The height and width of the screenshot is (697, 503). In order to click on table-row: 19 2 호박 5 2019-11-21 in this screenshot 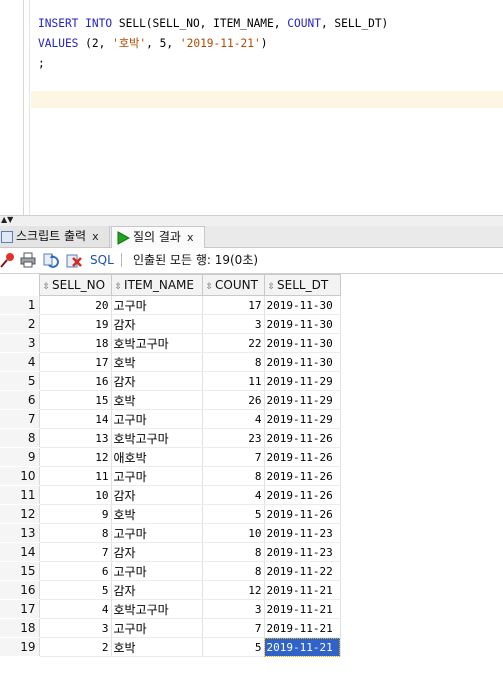, I will do `click(170, 647)`.